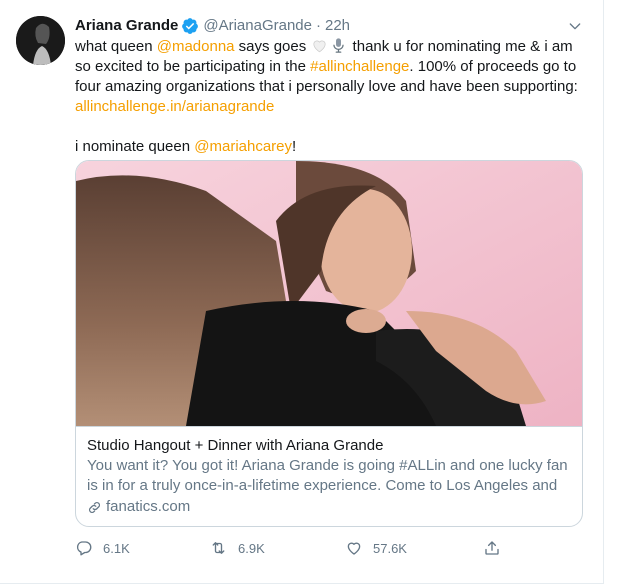 The image size is (618, 584). What do you see at coordinates (272, 46) in the screenshot?
I see `text-segment: says goes` at bounding box center [272, 46].